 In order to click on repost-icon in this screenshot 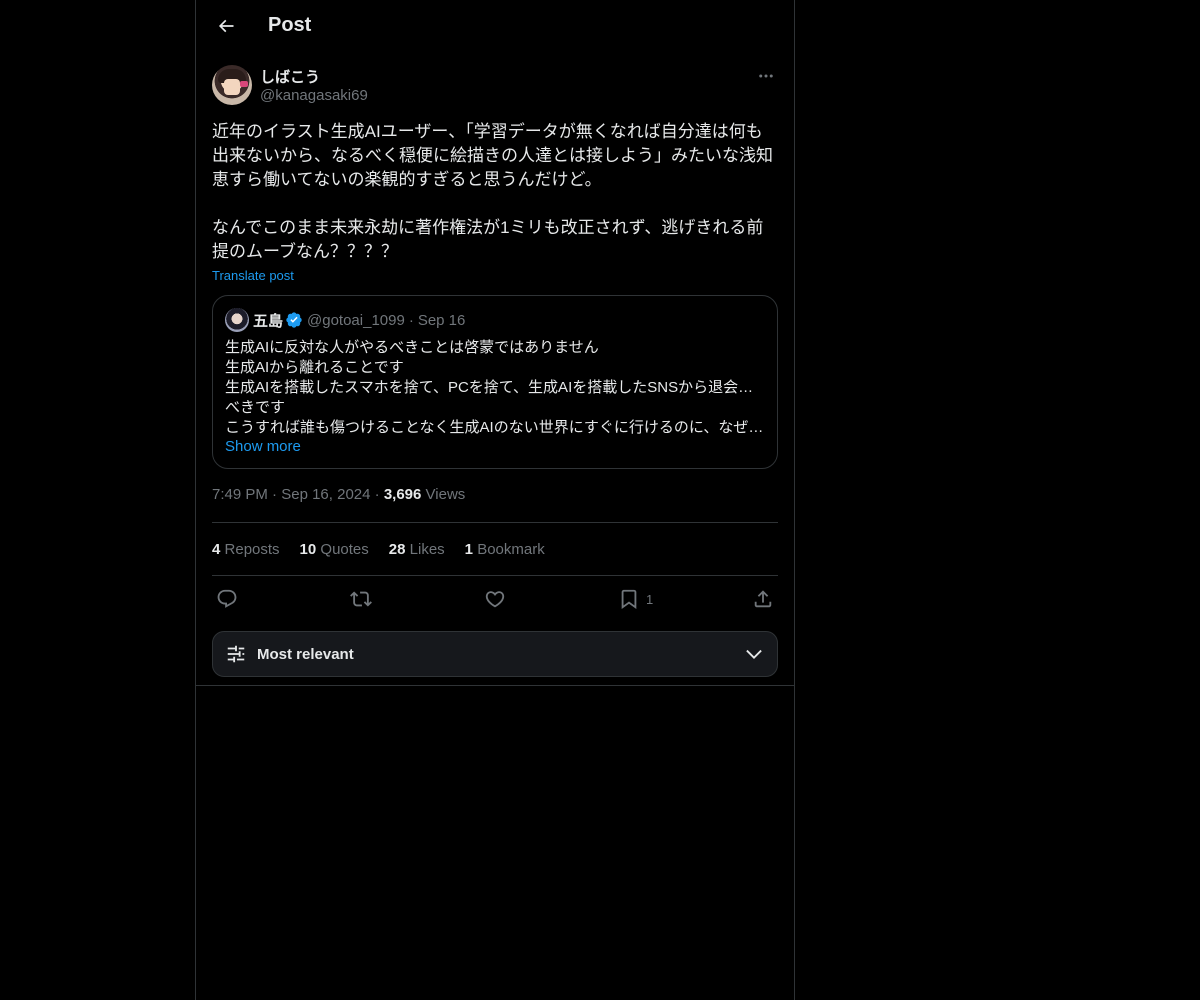, I will do `click(361, 599)`.